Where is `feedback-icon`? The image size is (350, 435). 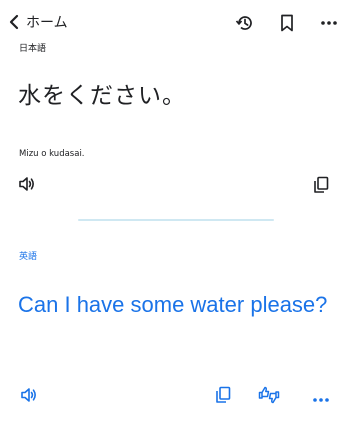
feedback-icon is located at coordinates (269, 397).